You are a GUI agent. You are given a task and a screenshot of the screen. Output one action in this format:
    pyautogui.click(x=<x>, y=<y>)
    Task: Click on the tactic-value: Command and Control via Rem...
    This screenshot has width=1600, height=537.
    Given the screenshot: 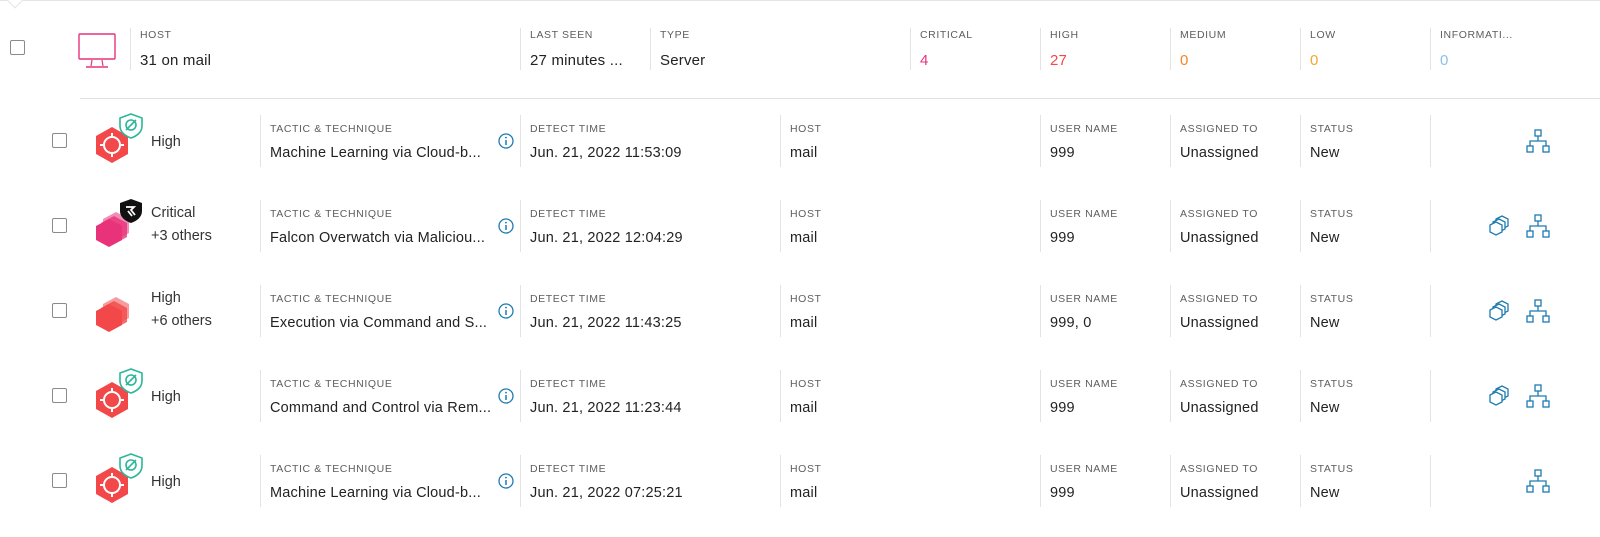 What is the action you would take?
    pyautogui.click(x=383, y=408)
    